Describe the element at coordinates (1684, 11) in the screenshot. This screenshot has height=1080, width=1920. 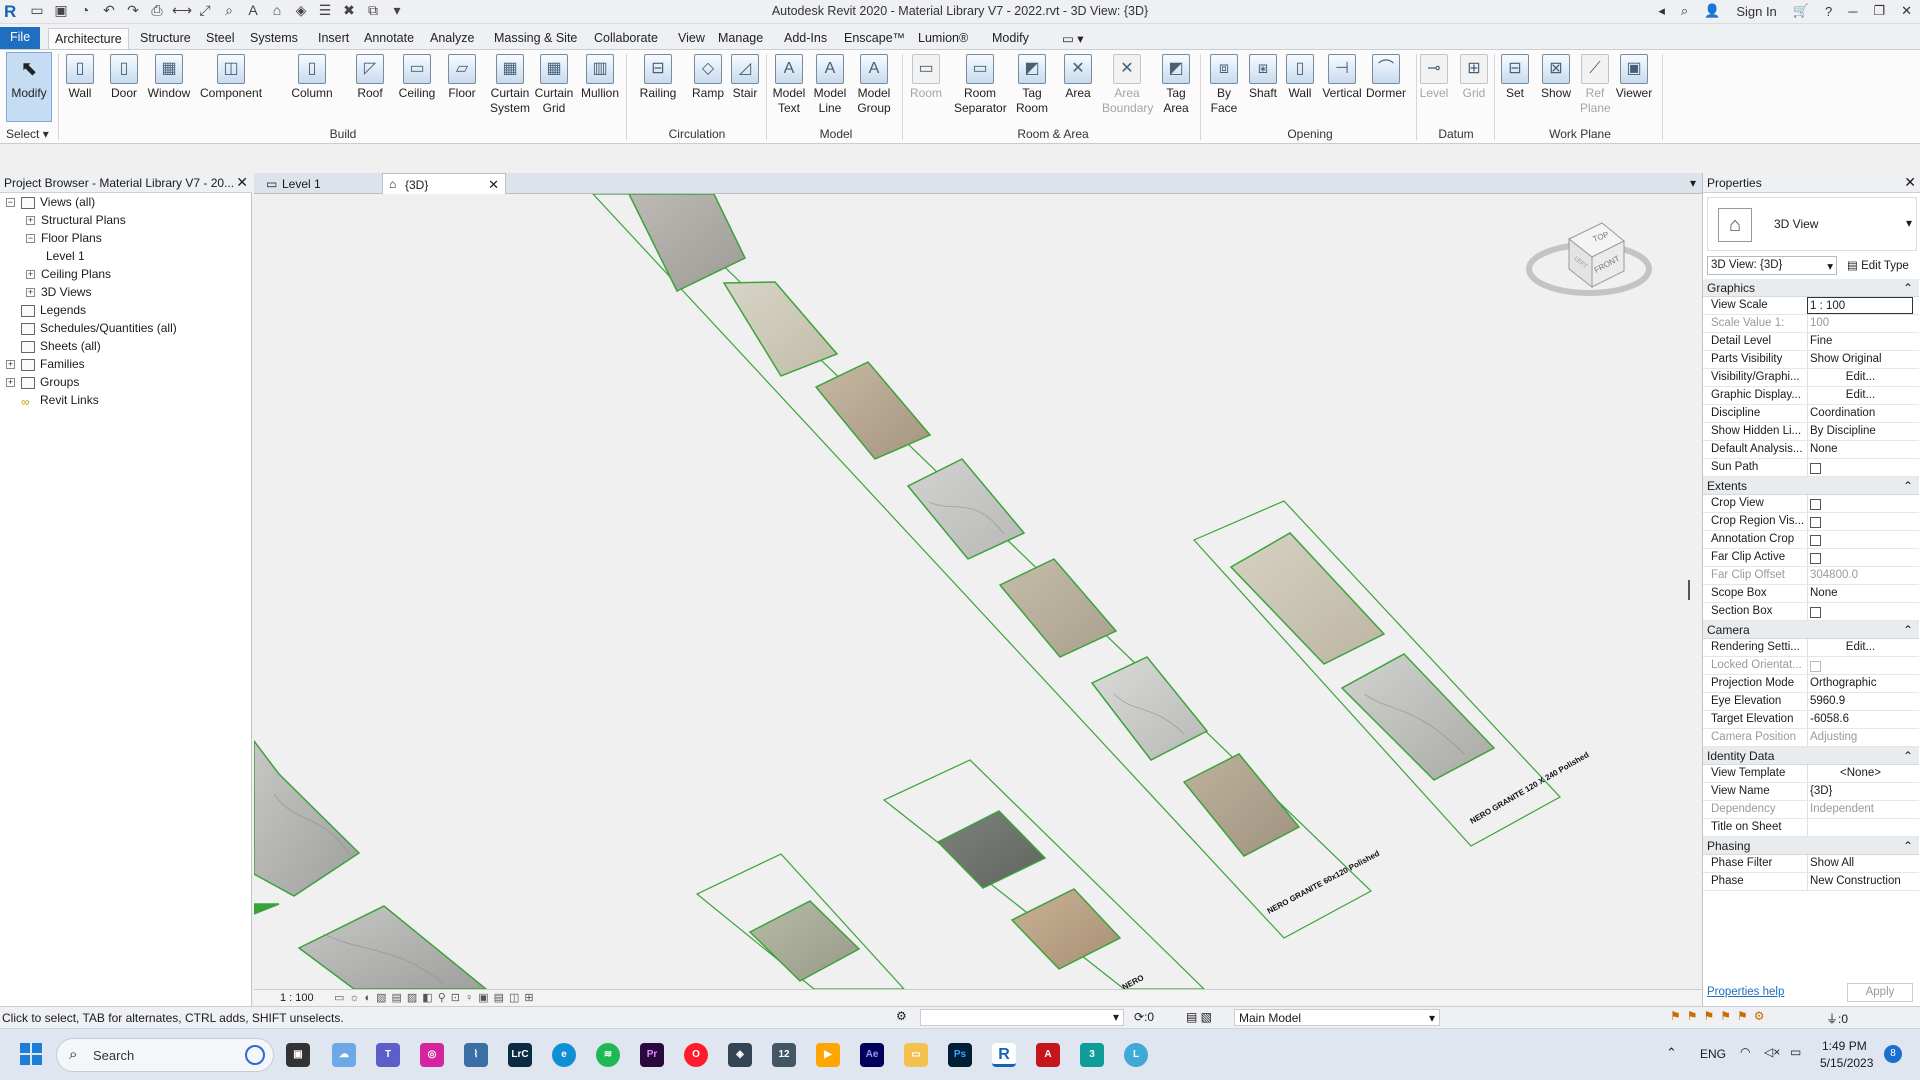
I see `binoculars-icon: ⌕` at that location.